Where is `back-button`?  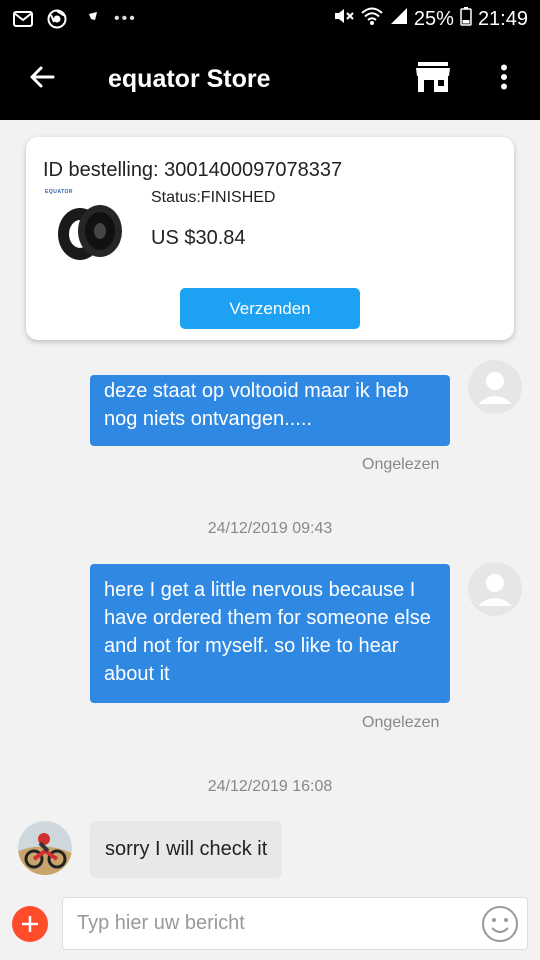 back-button is located at coordinates (42, 79).